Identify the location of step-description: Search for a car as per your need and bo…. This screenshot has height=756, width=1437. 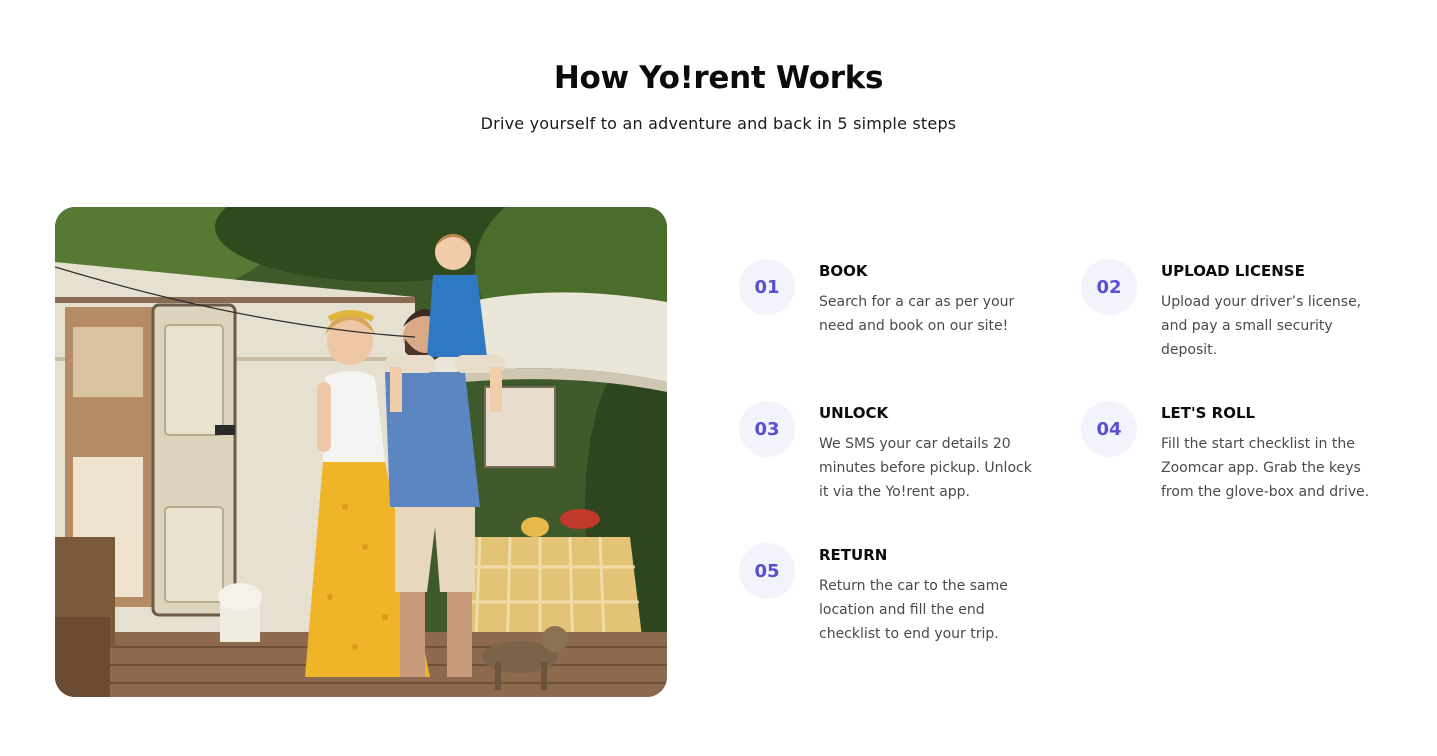
(917, 314).